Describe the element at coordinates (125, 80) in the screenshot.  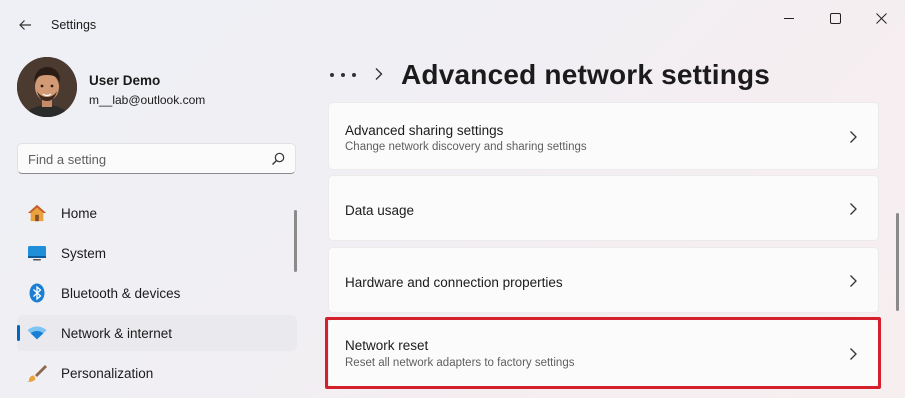
I see `user-name: User Demo` at that location.